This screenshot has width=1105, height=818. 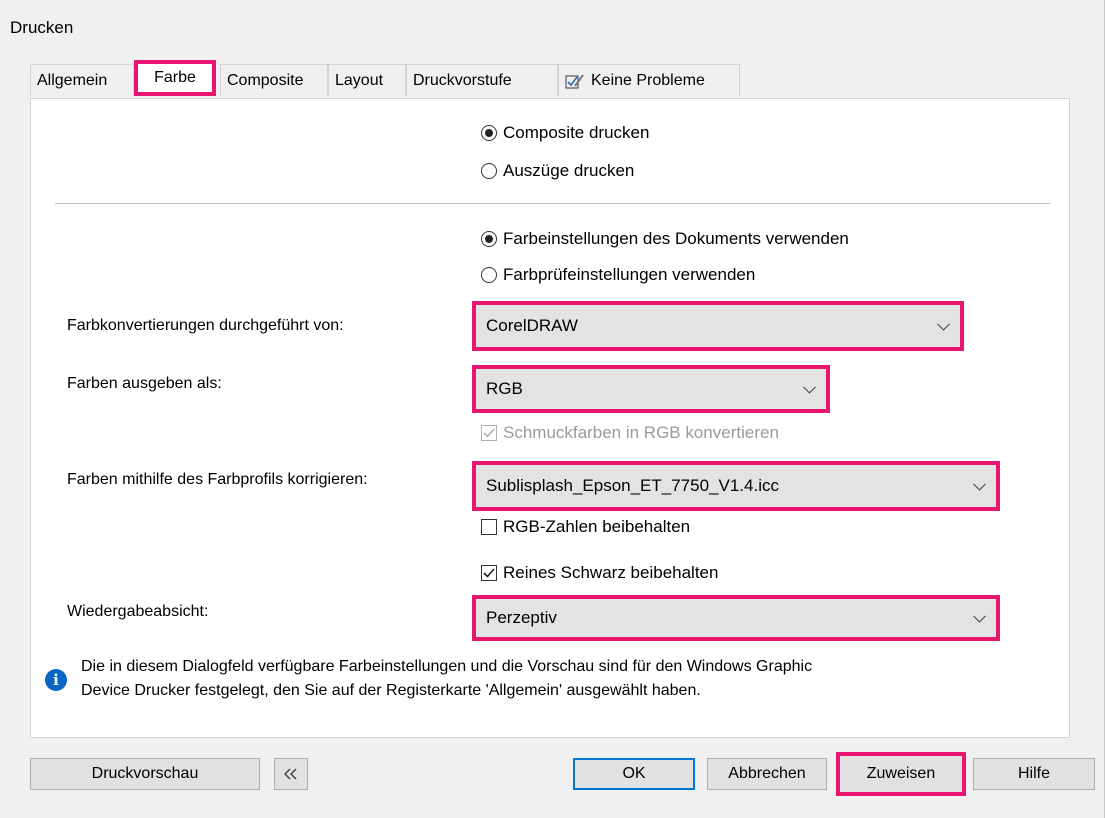 I want to click on radio-label: Auszüge drucken, so click(x=569, y=170).